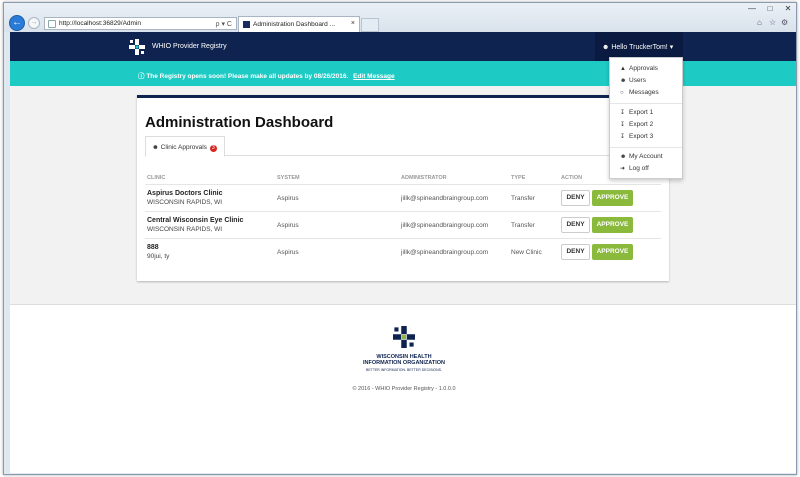 Image resolution: width=800 pixels, height=477 pixels. Describe the element at coordinates (156, 178) in the screenshot. I see `column-header-clinic: CLINIC` at that location.